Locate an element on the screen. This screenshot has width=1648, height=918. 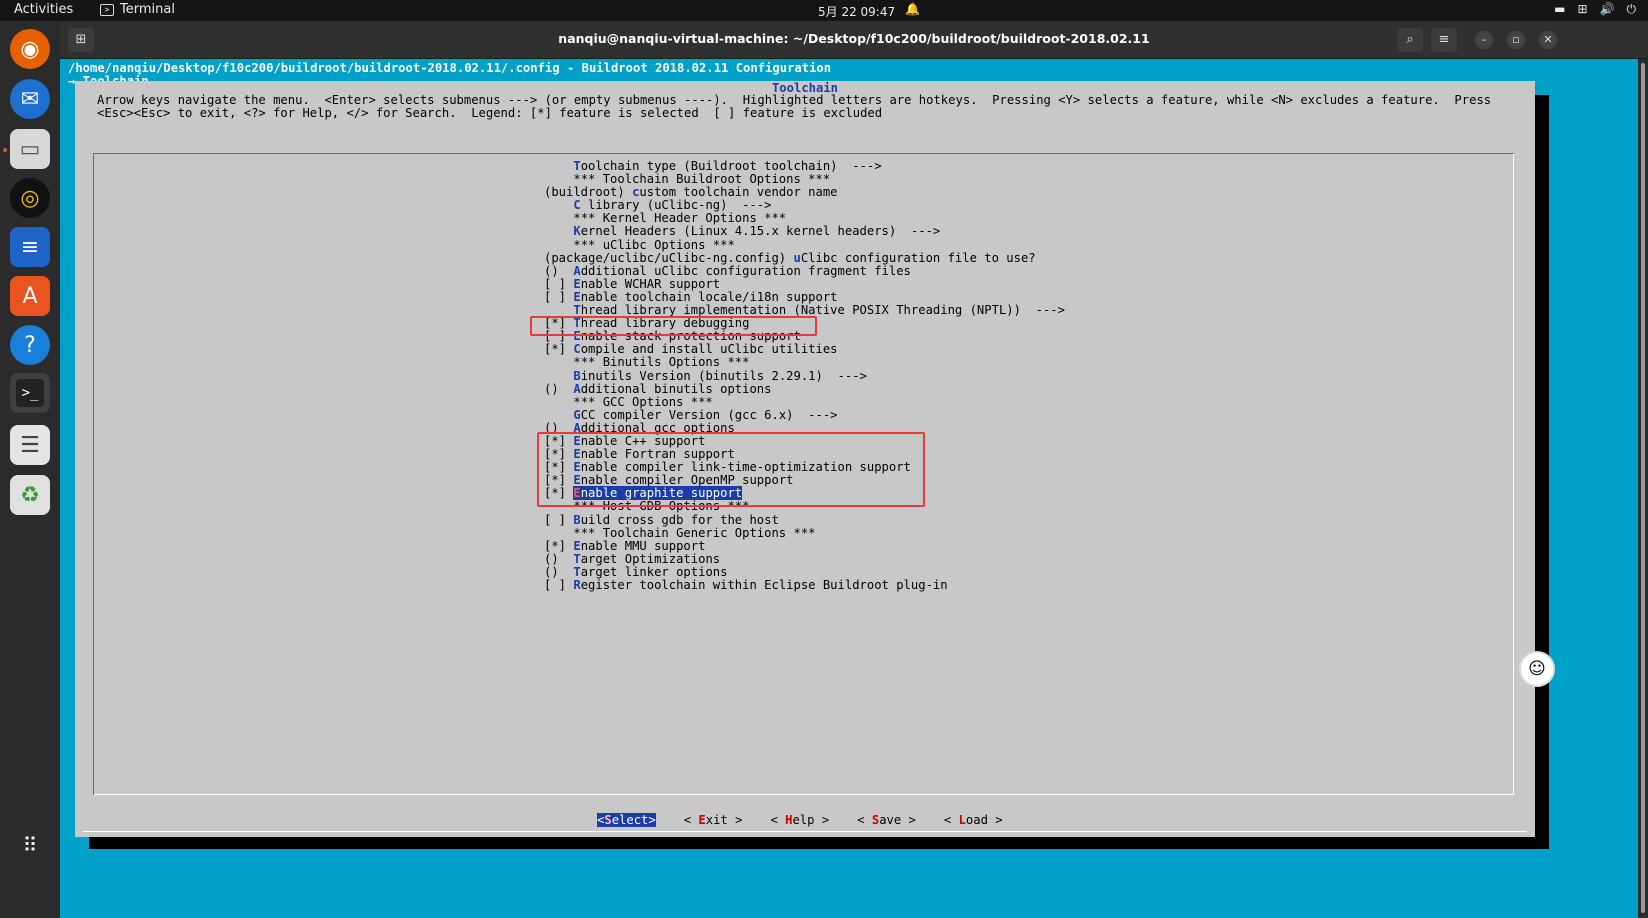
menu-item-text: *** GCC Options *** is located at coordinates (643, 401).